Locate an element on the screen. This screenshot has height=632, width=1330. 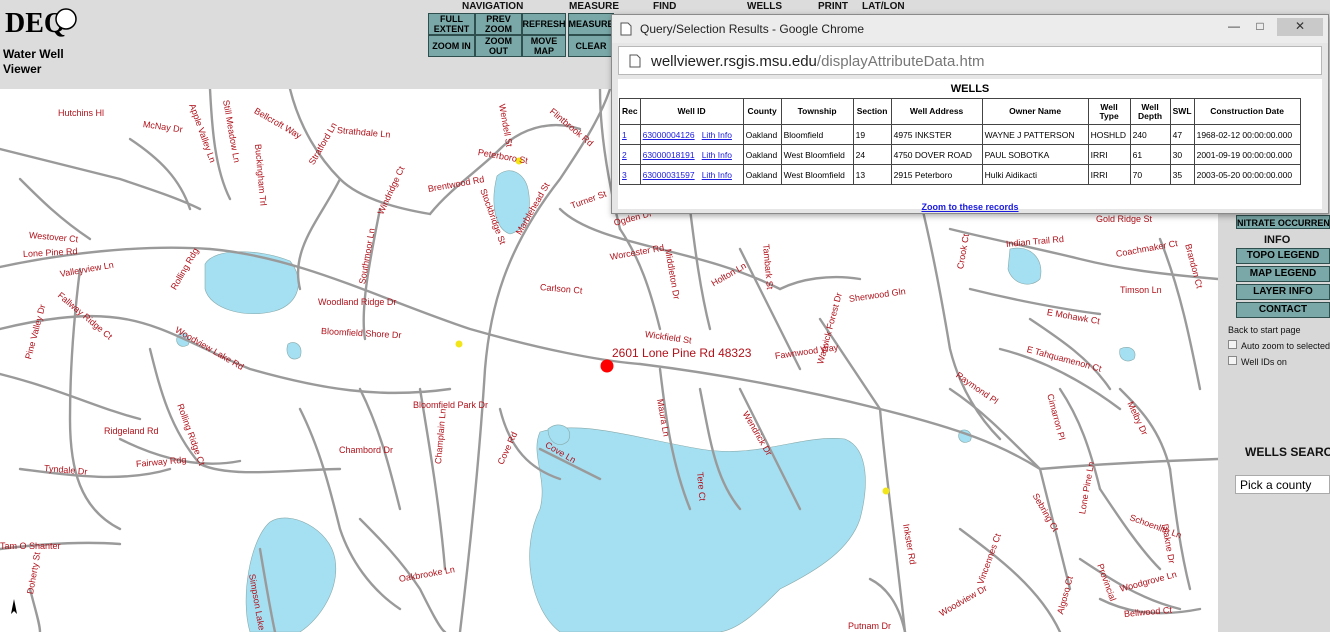
col-well-depth: Well Depth is located at coordinates (1150, 111).